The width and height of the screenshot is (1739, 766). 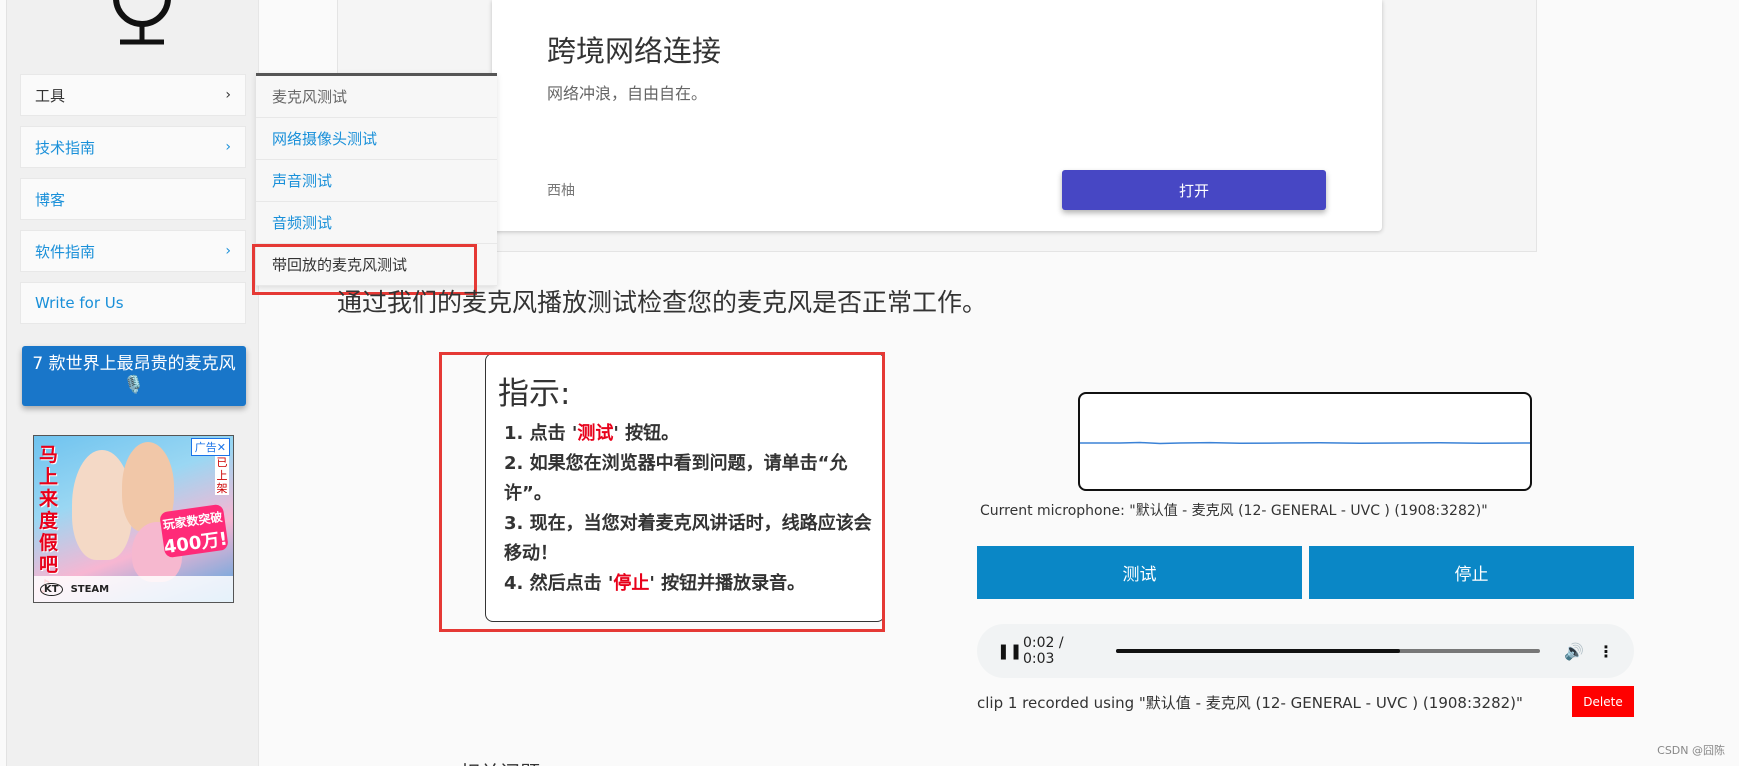 What do you see at coordinates (90, 589) in the screenshot?
I see `ad-logo-steam: STEAM` at bounding box center [90, 589].